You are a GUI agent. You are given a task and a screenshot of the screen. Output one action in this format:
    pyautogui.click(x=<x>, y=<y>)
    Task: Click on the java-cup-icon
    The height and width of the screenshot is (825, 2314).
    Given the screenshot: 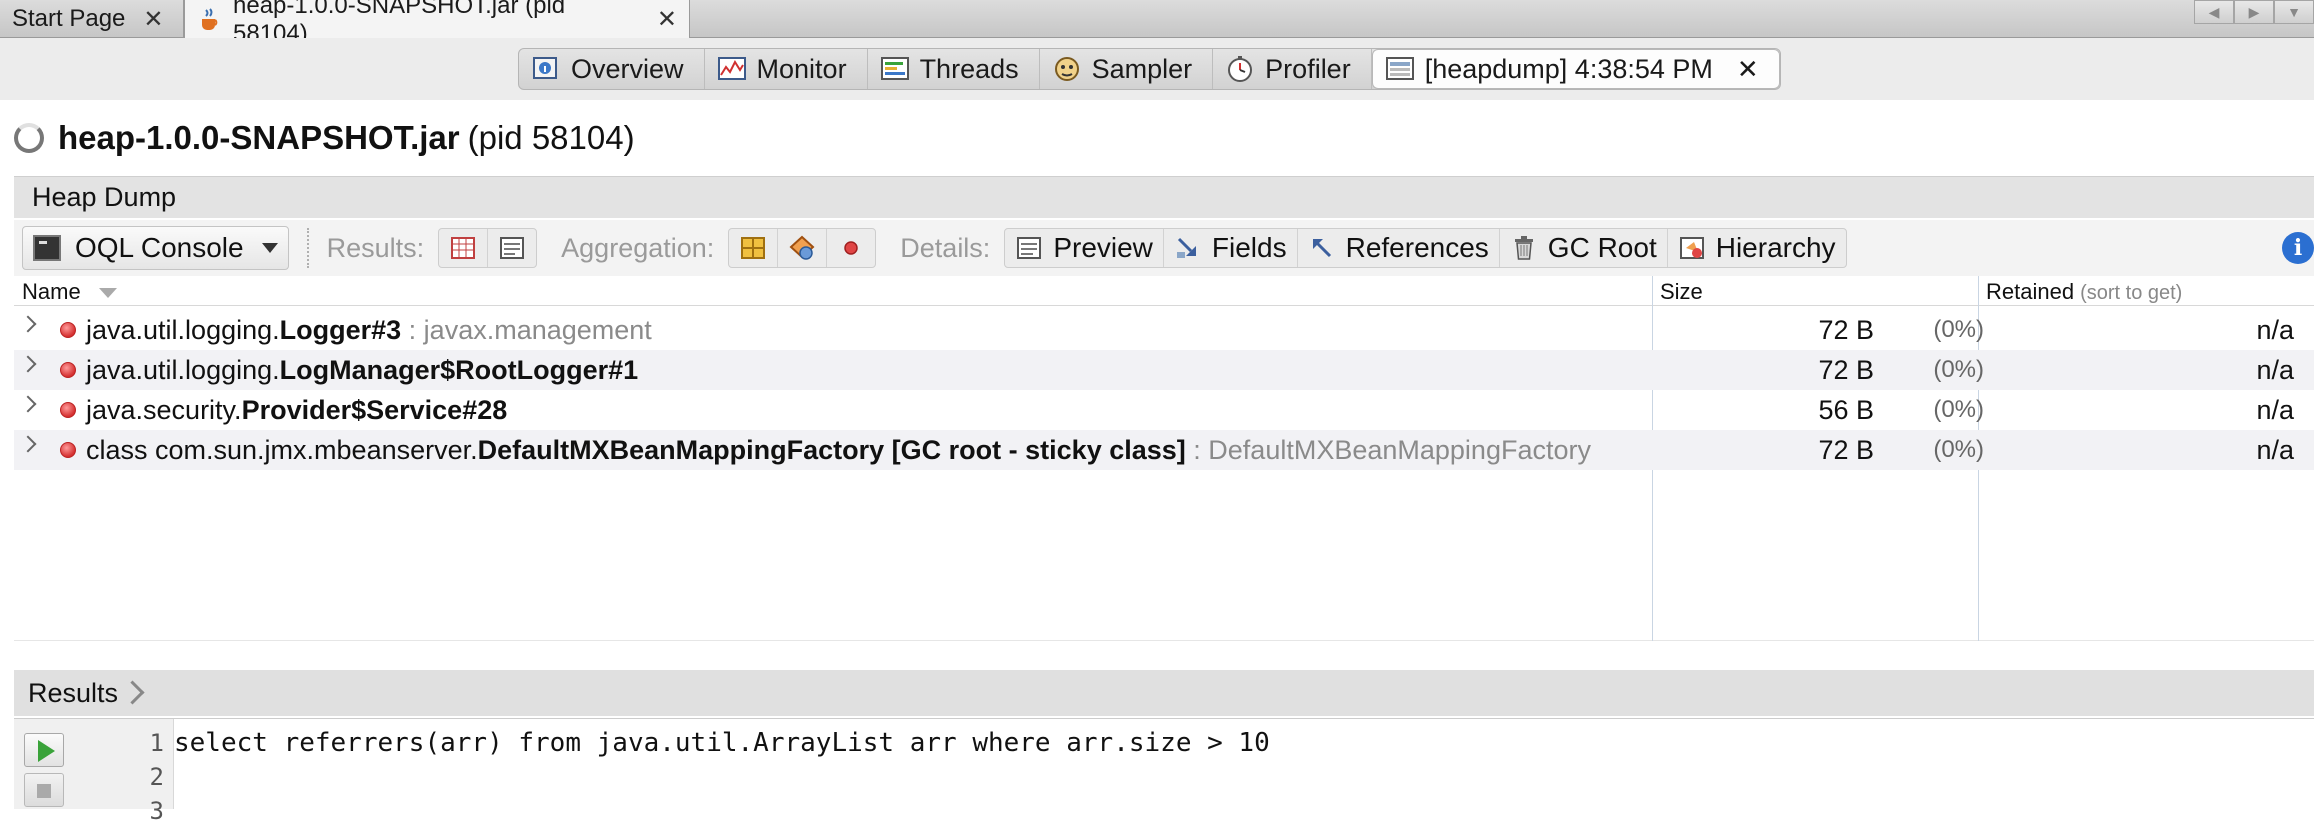 What is the action you would take?
    pyautogui.click(x=210, y=20)
    